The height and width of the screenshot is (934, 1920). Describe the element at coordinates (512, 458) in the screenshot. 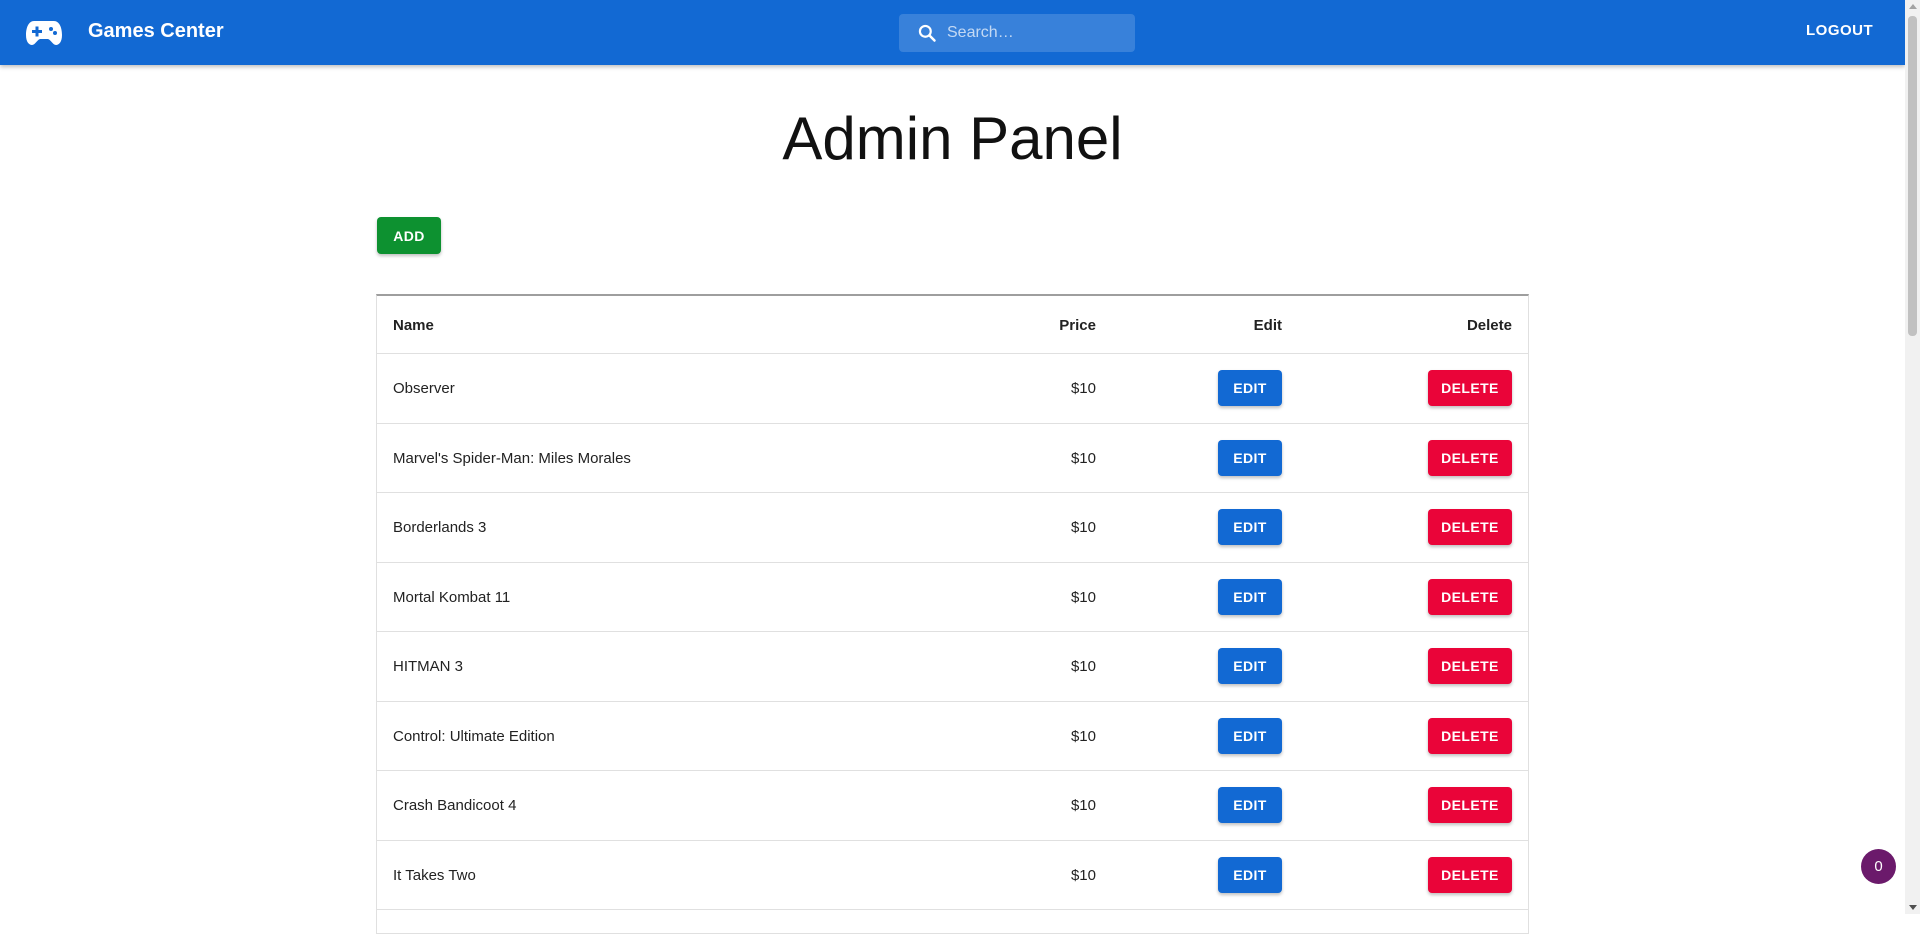

I see `game-name: Marvel's Spider-Man: Miles Morales` at that location.